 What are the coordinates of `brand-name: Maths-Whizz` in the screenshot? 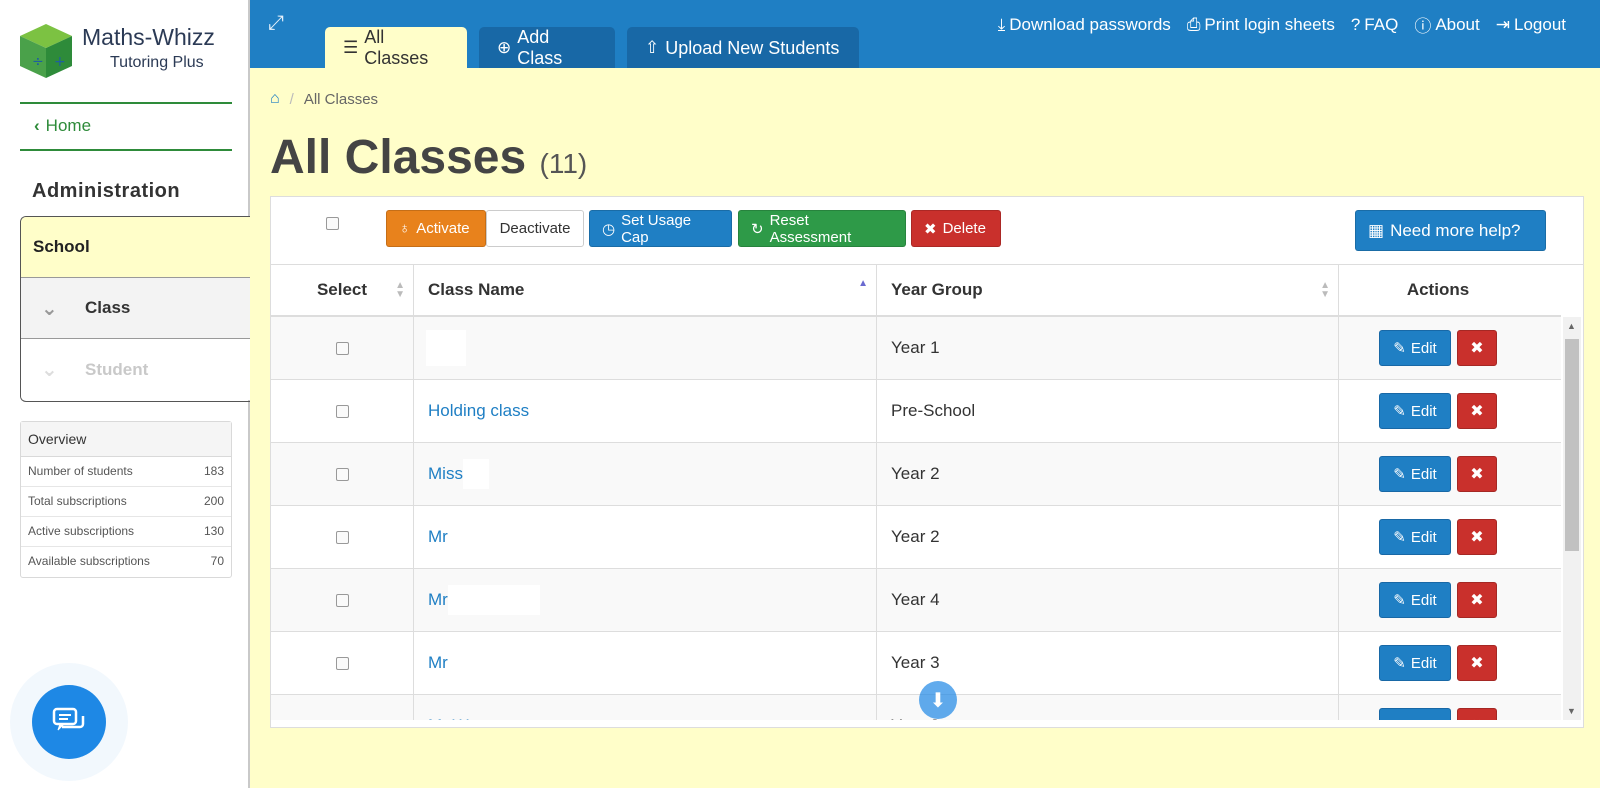 It's located at (148, 37).